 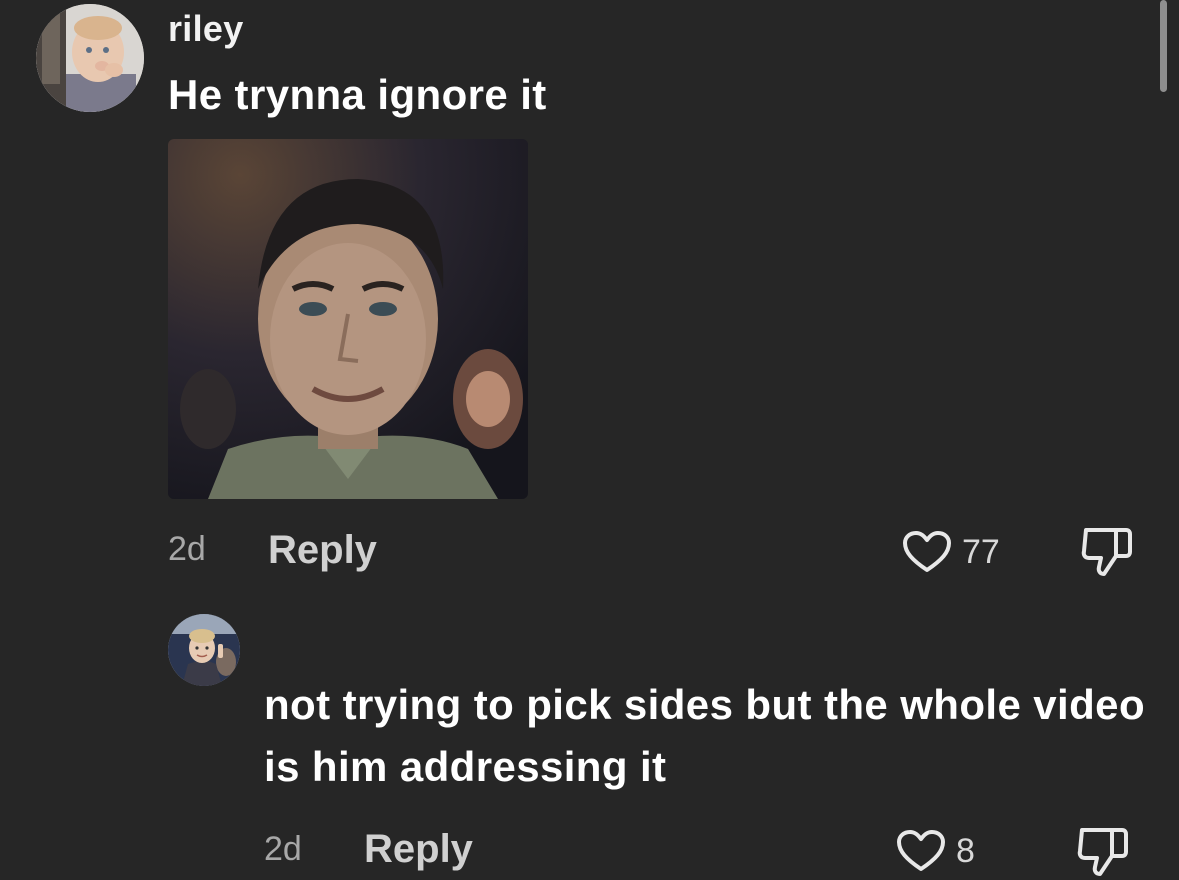 What do you see at coordinates (1163, 46) in the screenshot?
I see `scrollbar` at bounding box center [1163, 46].